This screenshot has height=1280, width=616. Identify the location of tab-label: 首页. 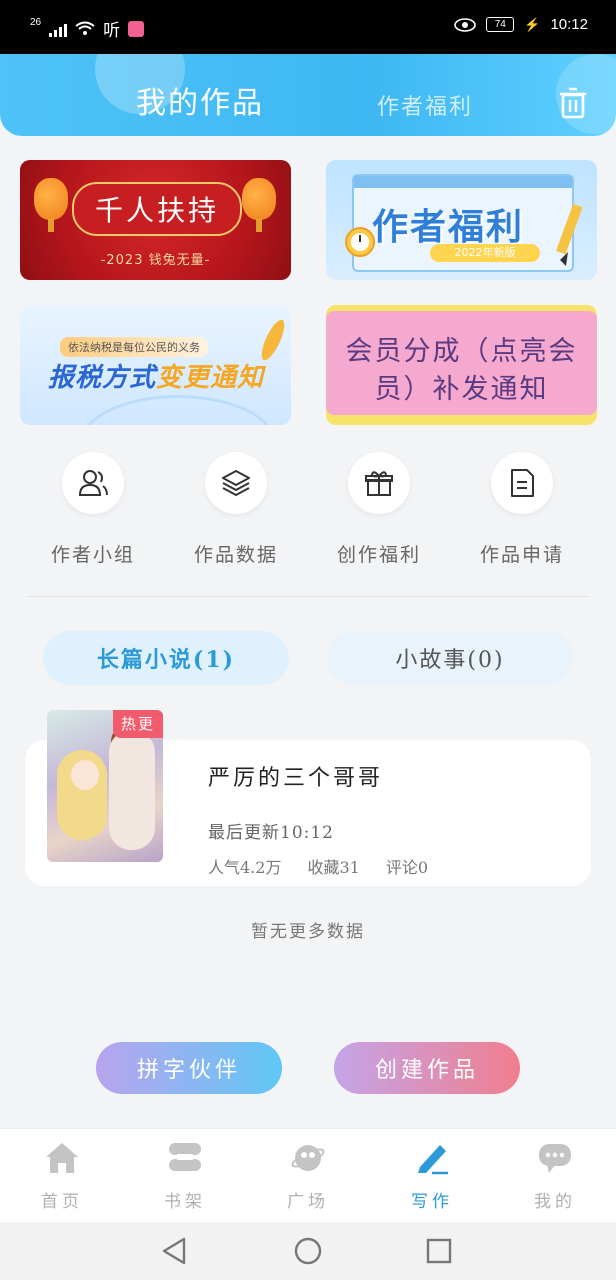
(62, 1202).